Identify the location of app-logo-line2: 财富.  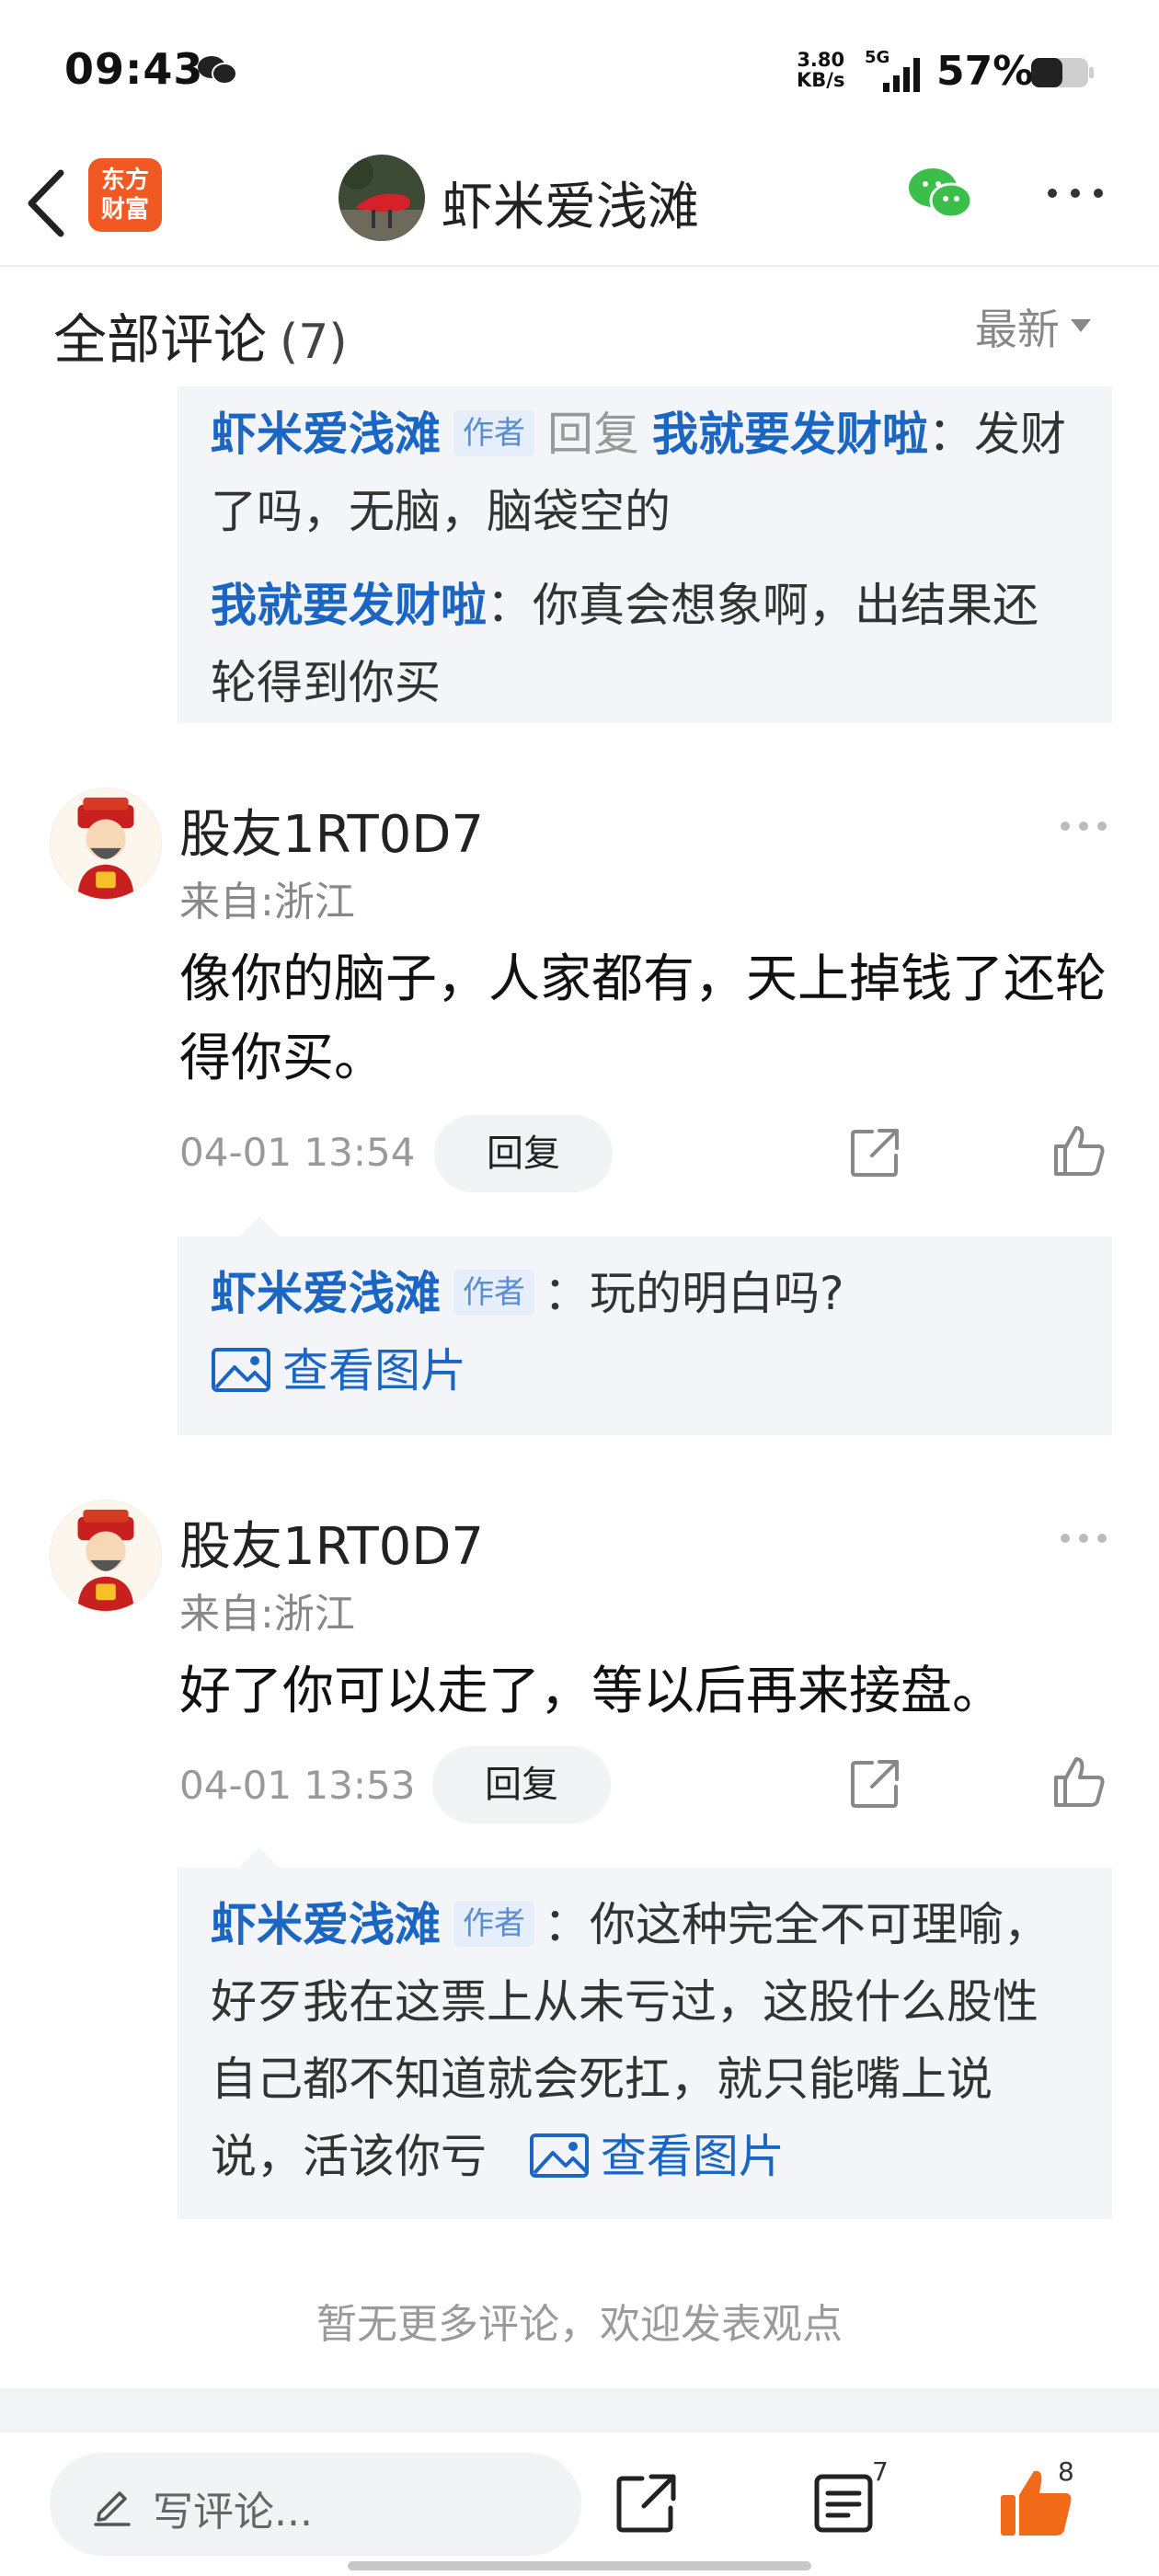
(124, 210).